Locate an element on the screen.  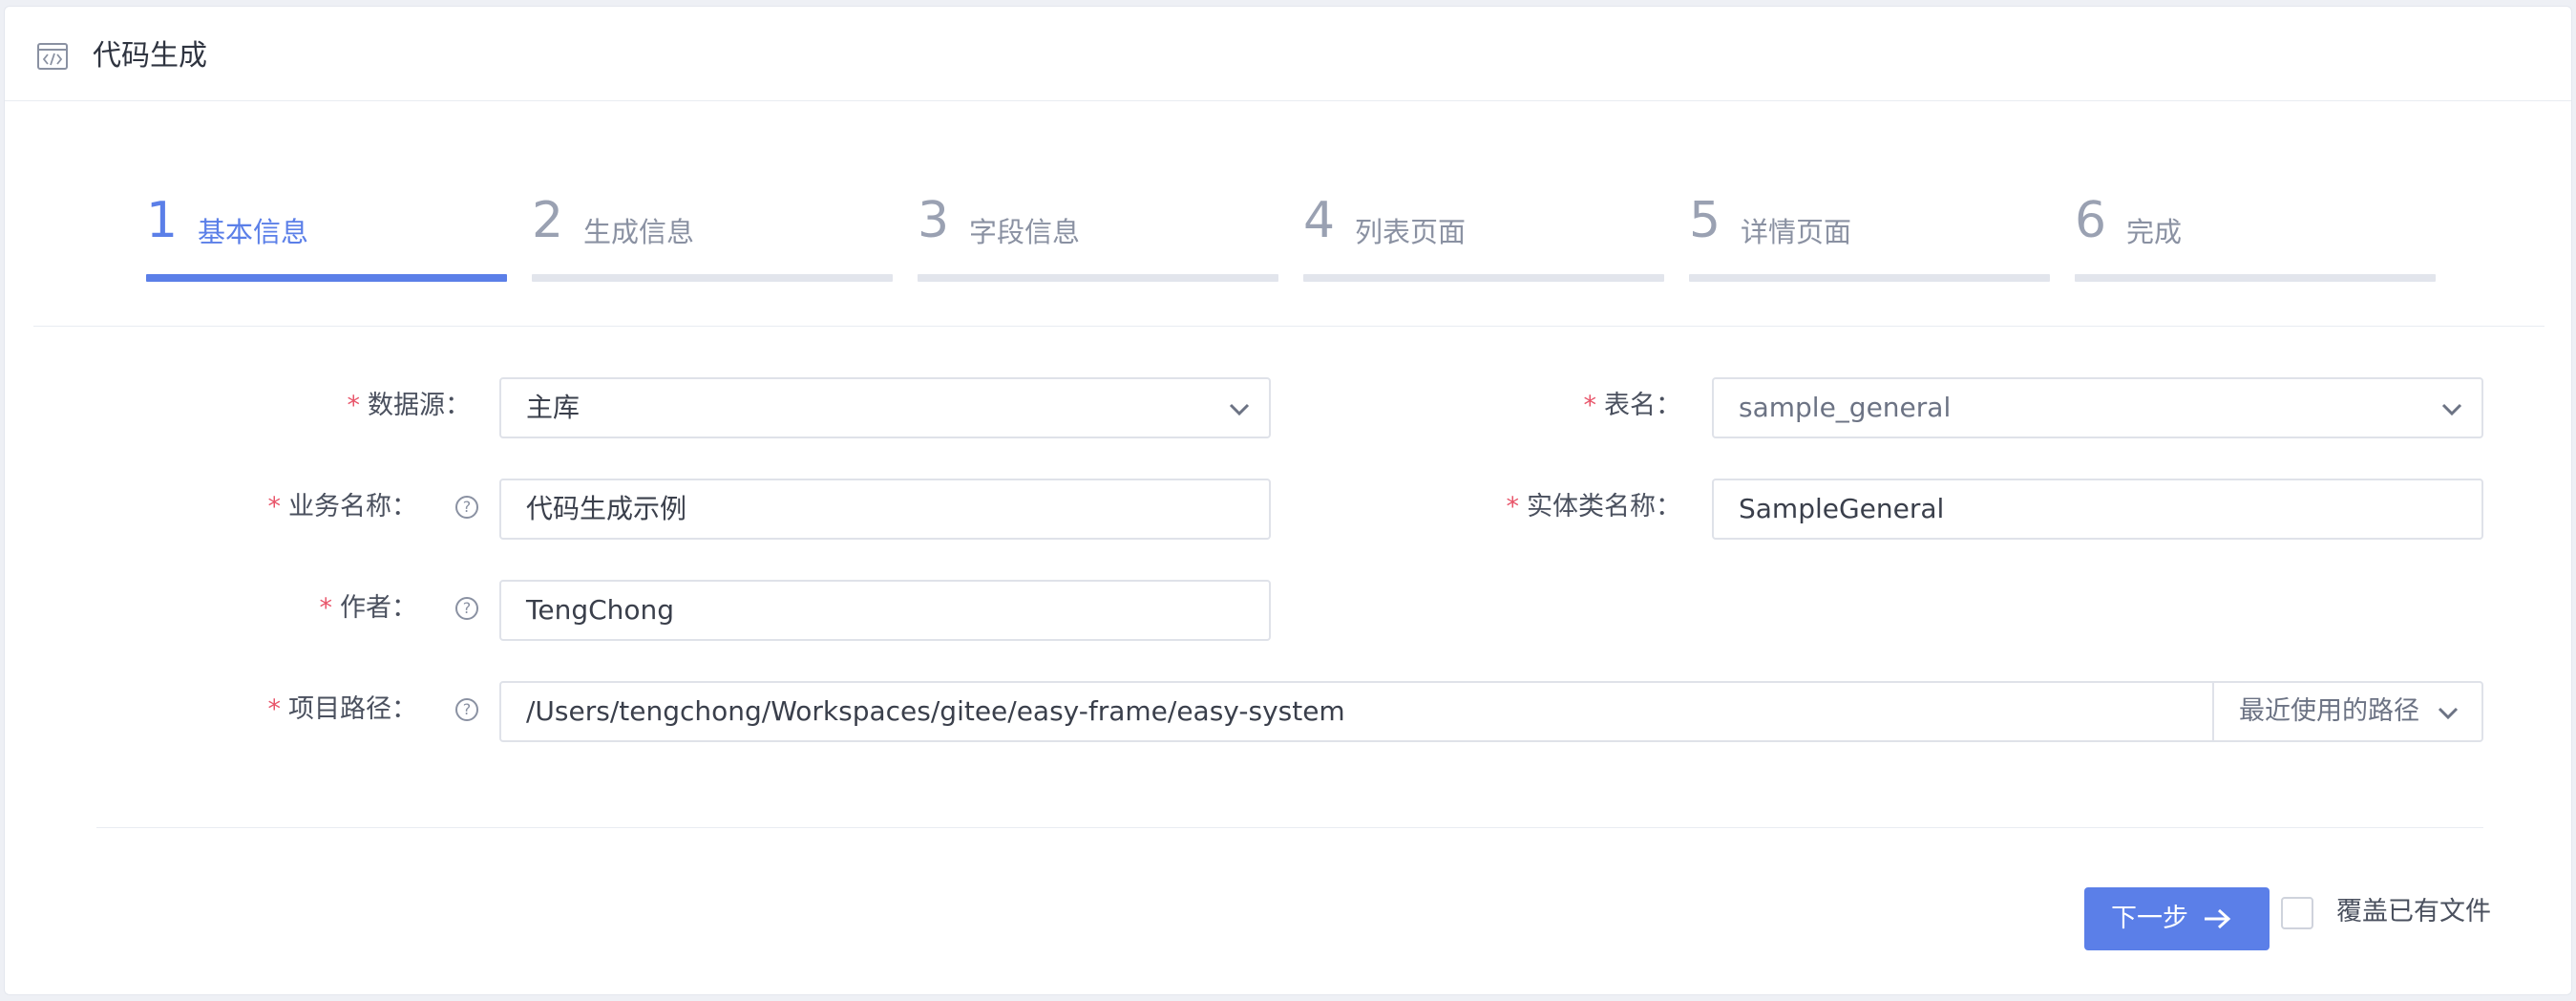
table-name-value: sample_general is located at coordinates (1845, 407).